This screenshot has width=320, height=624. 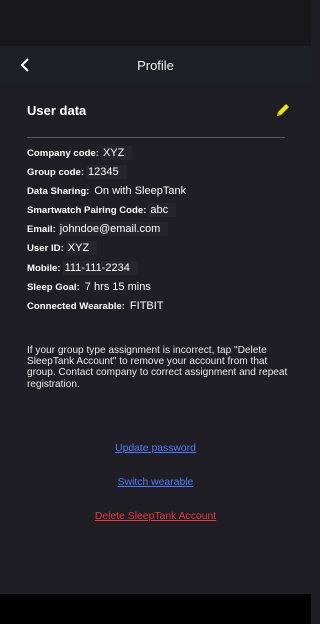 I want to click on field-email: Email: johndoe@email.com, so click(x=162, y=229).